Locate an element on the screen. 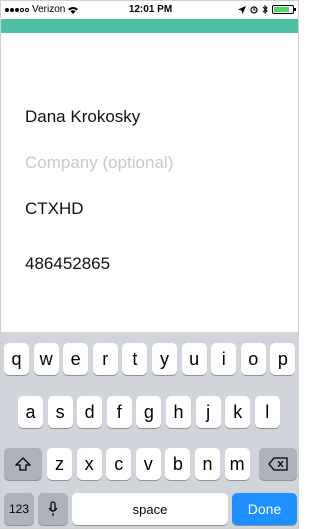 Image resolution: width=320 pixels, height=529 pixels. status-bar: Verizon 12:01 PM is located at coordinates (149, 10).